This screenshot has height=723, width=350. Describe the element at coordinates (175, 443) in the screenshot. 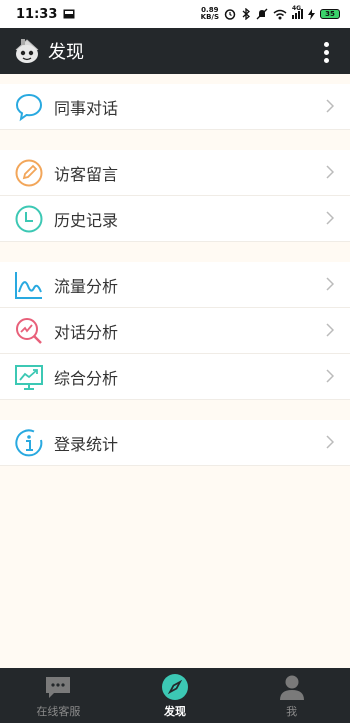

I see `menu-item-login-stats: 登录统计` at that location.